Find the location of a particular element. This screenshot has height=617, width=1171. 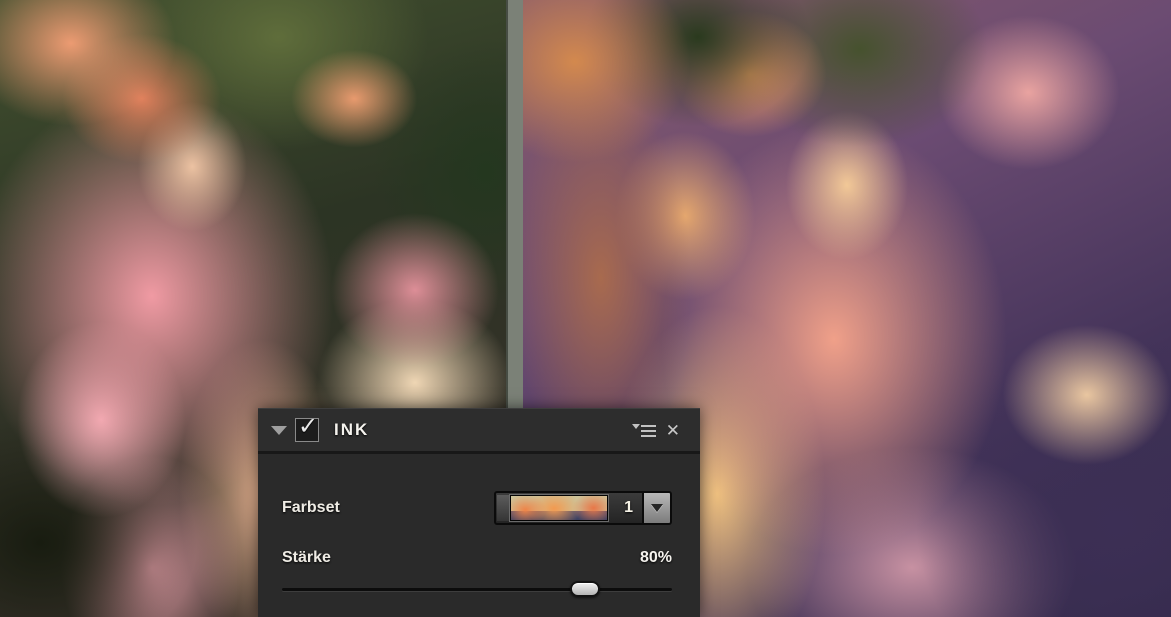

ink-panel: ✓ INK ✕ Farbset 1 Stärke 80% is located at coordinates (479, 512).